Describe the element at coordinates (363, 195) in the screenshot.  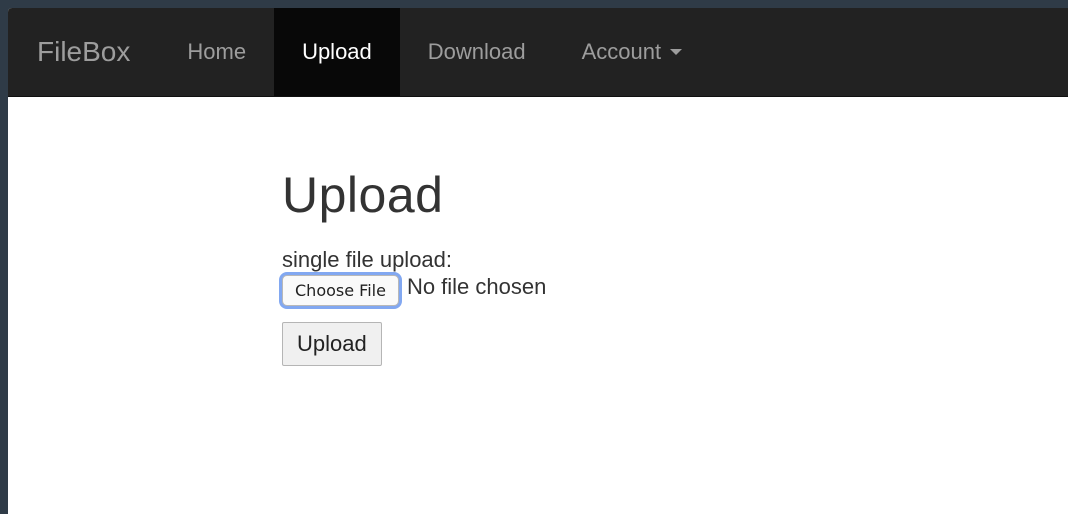
I see `page-title: Upload` at that location.